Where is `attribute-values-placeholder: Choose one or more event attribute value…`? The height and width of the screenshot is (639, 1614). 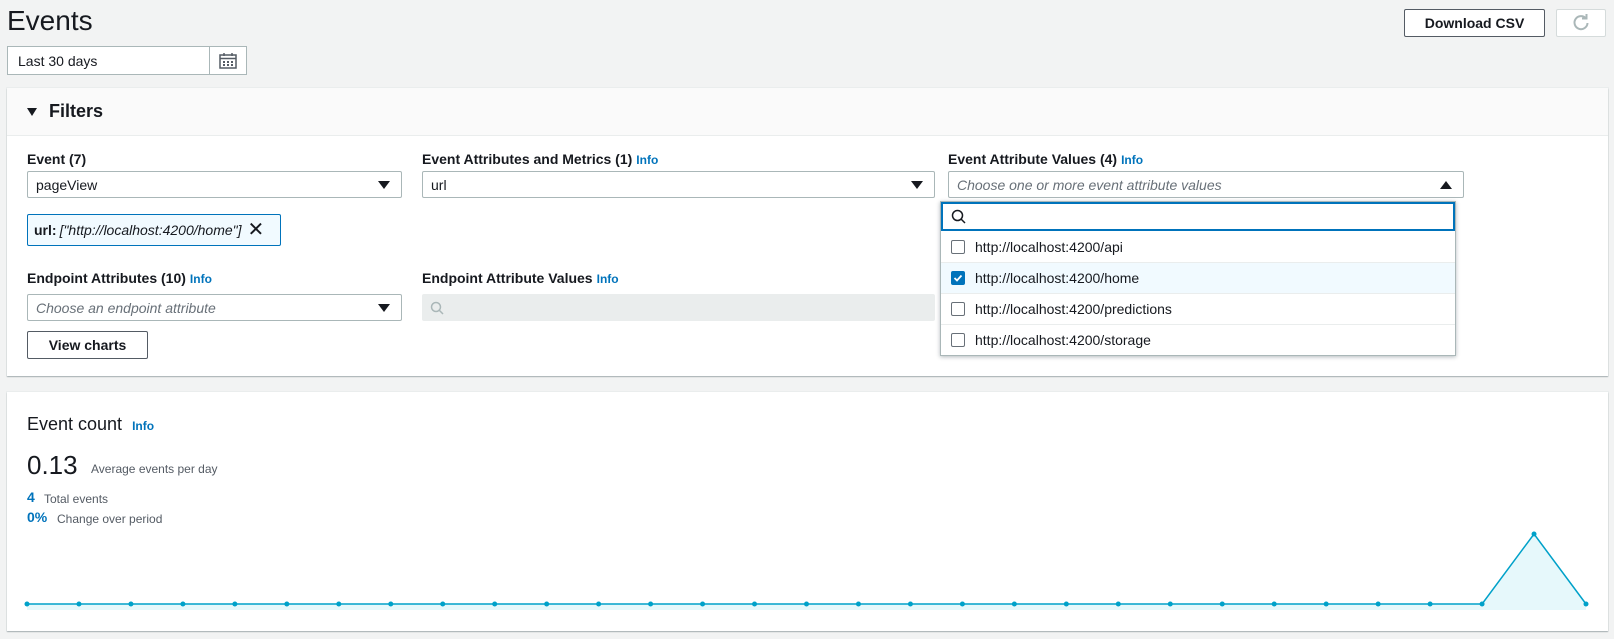 attribute-values-placeholder: Choose one or more event attribute value… is located at coordinates (1089, 185).